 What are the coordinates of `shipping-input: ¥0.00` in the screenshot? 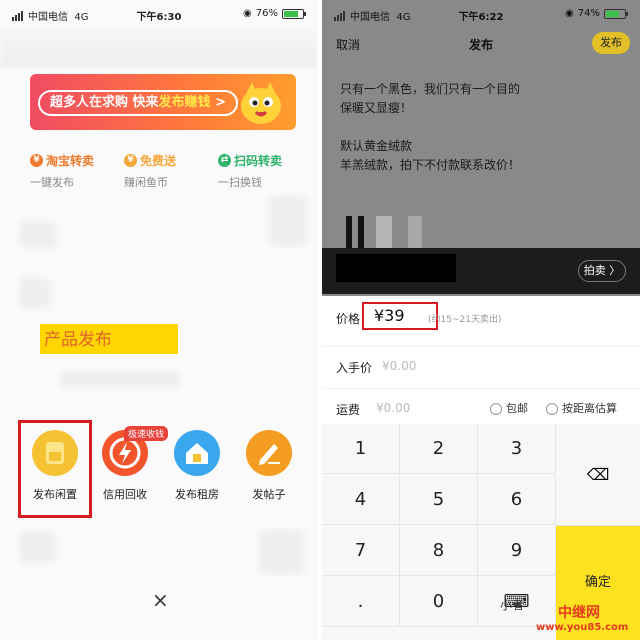 It's located at (393, 408).